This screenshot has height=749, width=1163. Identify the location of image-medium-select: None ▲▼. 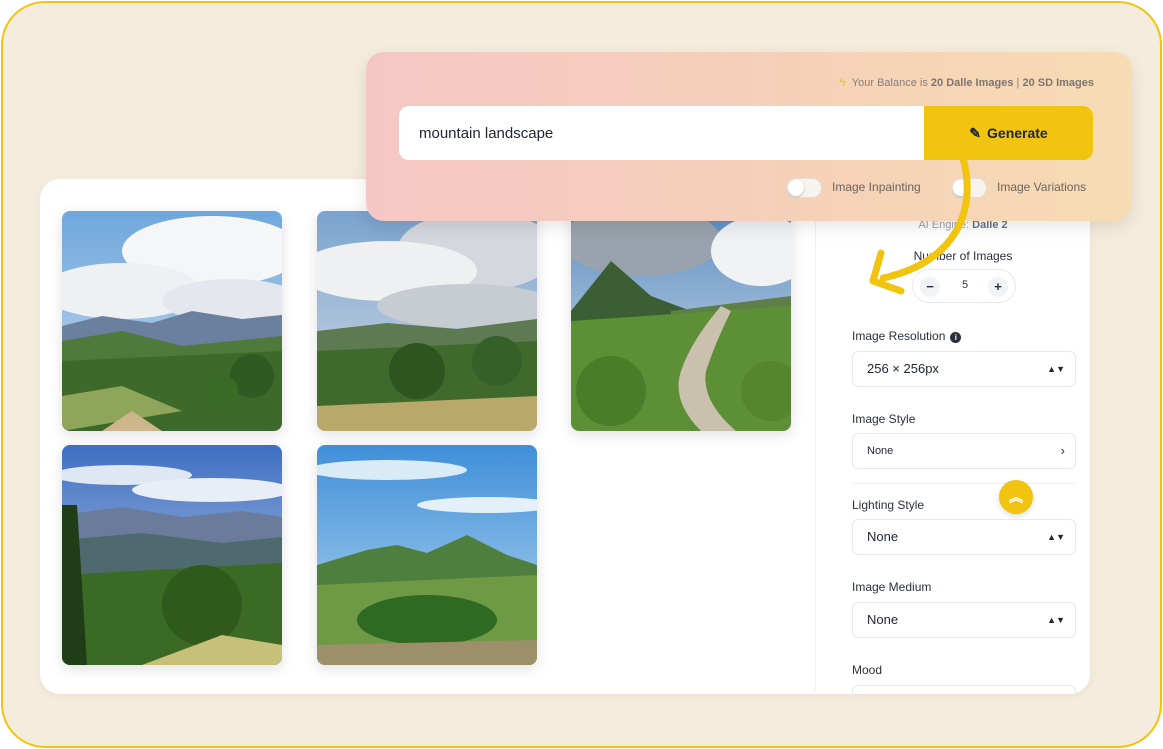
(964, 620).